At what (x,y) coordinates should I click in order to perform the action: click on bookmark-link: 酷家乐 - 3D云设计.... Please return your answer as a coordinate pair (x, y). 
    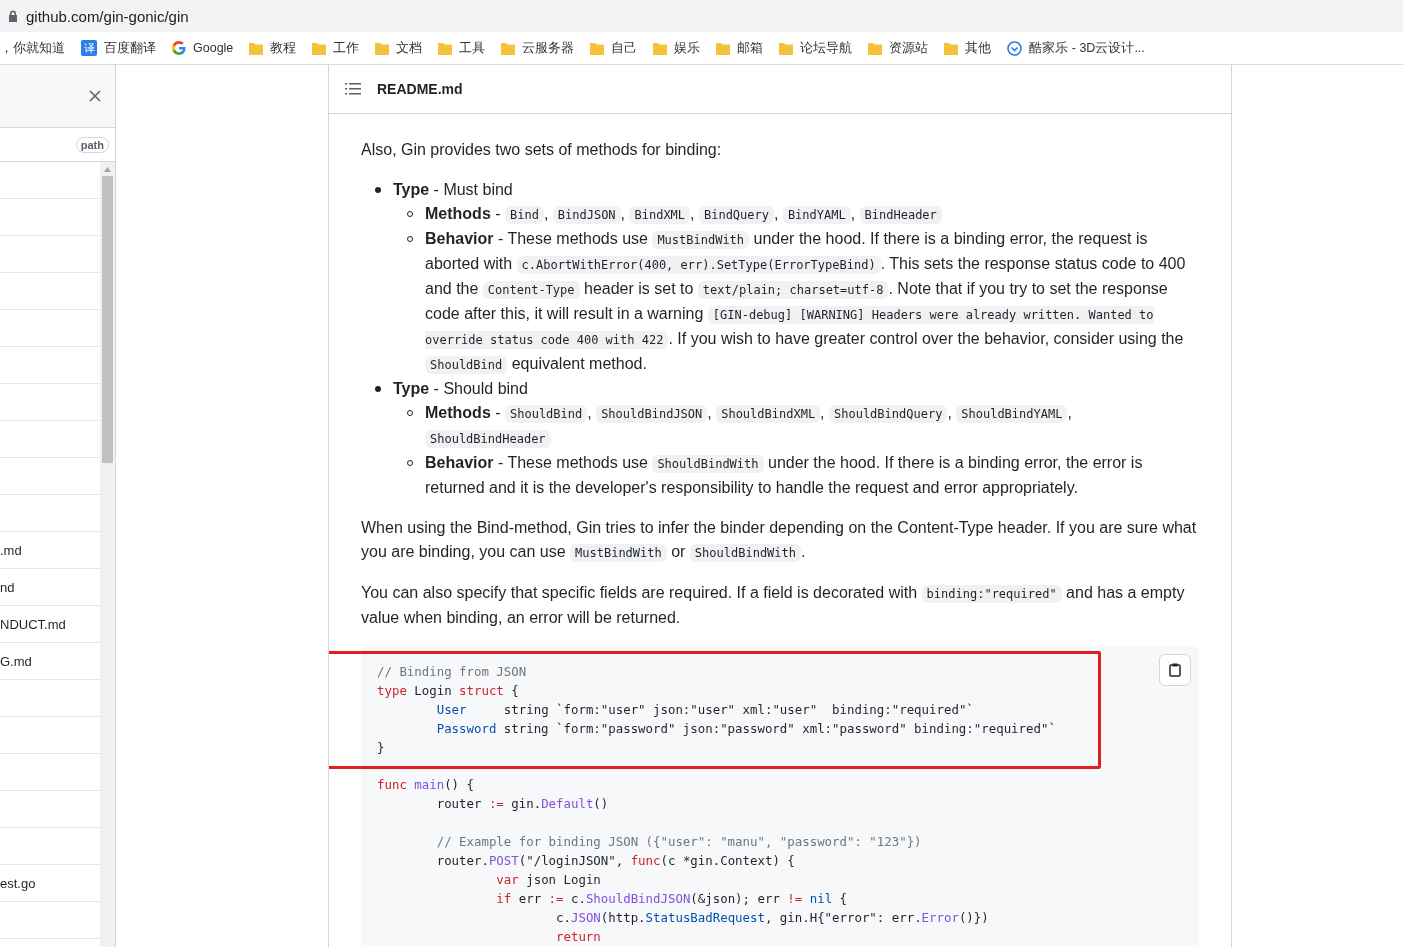
    Looking at the image, I should click on (1087, 48).